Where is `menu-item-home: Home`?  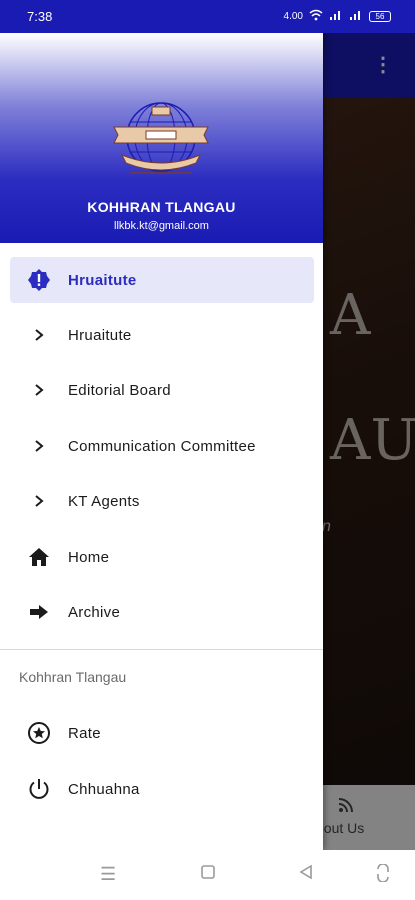
menu-item-home: Home is located at coordinates (162, 557).